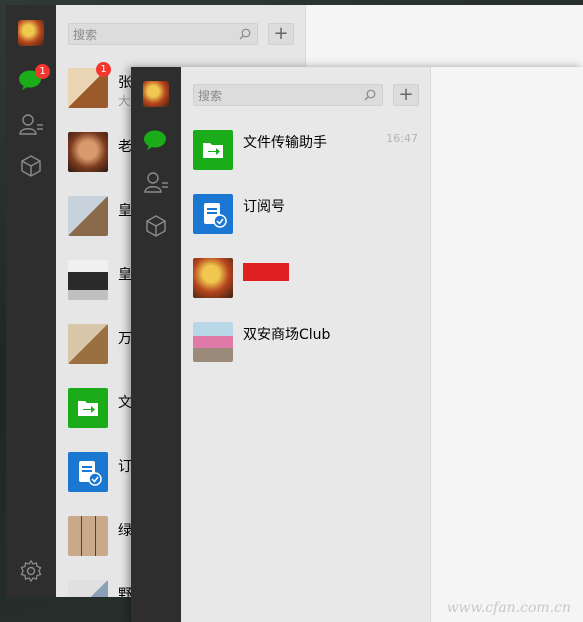  Describe the element at coordinates (305, 278) in the screenshot. I see `conversation-item` at that location.